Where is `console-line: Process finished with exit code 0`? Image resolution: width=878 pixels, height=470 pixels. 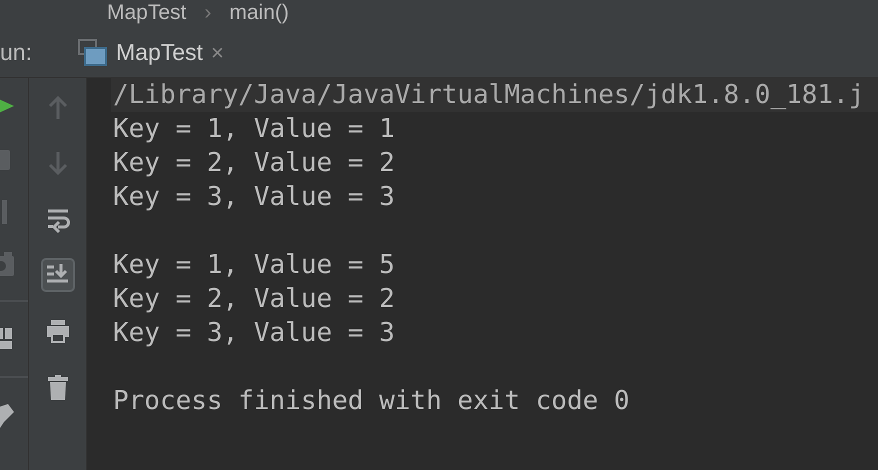
console-line: Process finished with exit code 0 is located at coordinates (371, 401).